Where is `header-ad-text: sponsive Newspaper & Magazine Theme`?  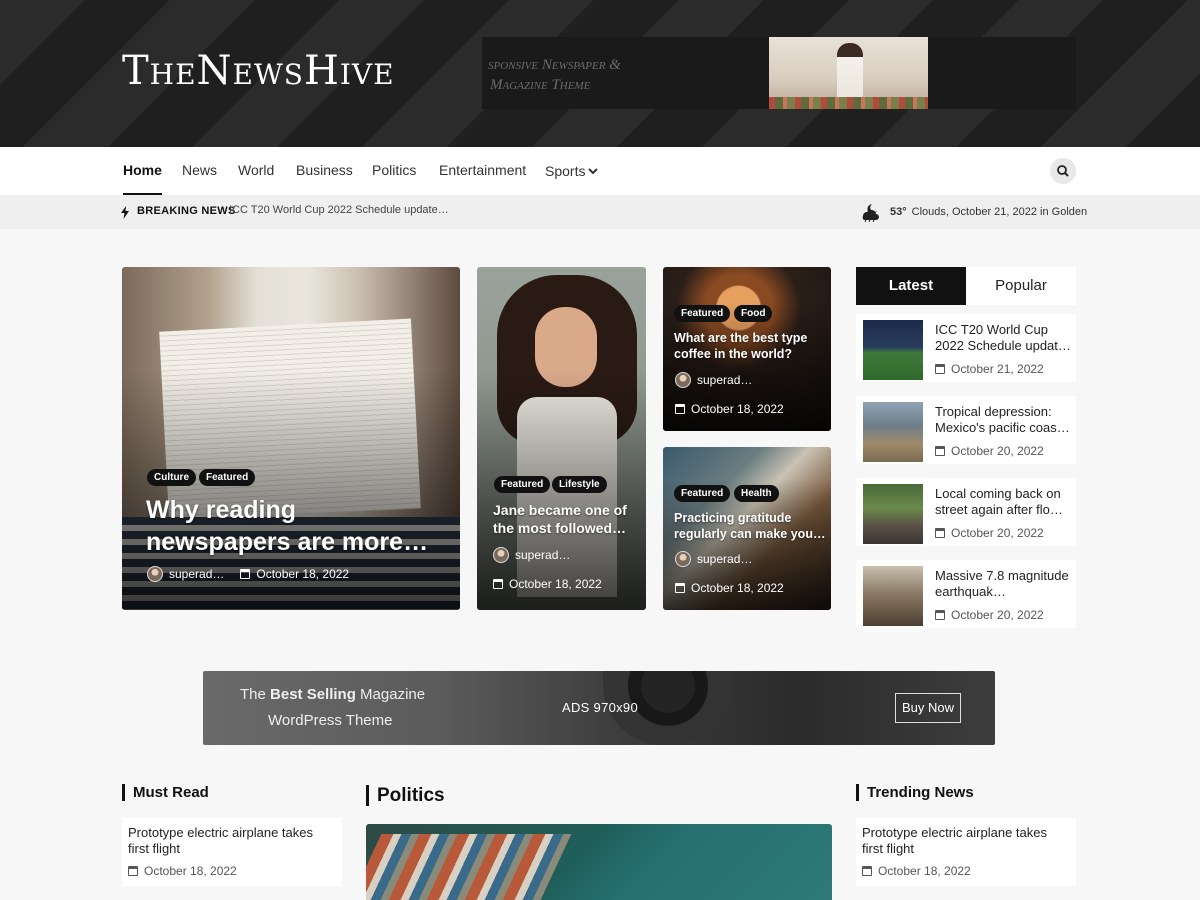 header-ad-text: sponsive Newspaper & Magazine Theme is located at coordinates (554, 75).